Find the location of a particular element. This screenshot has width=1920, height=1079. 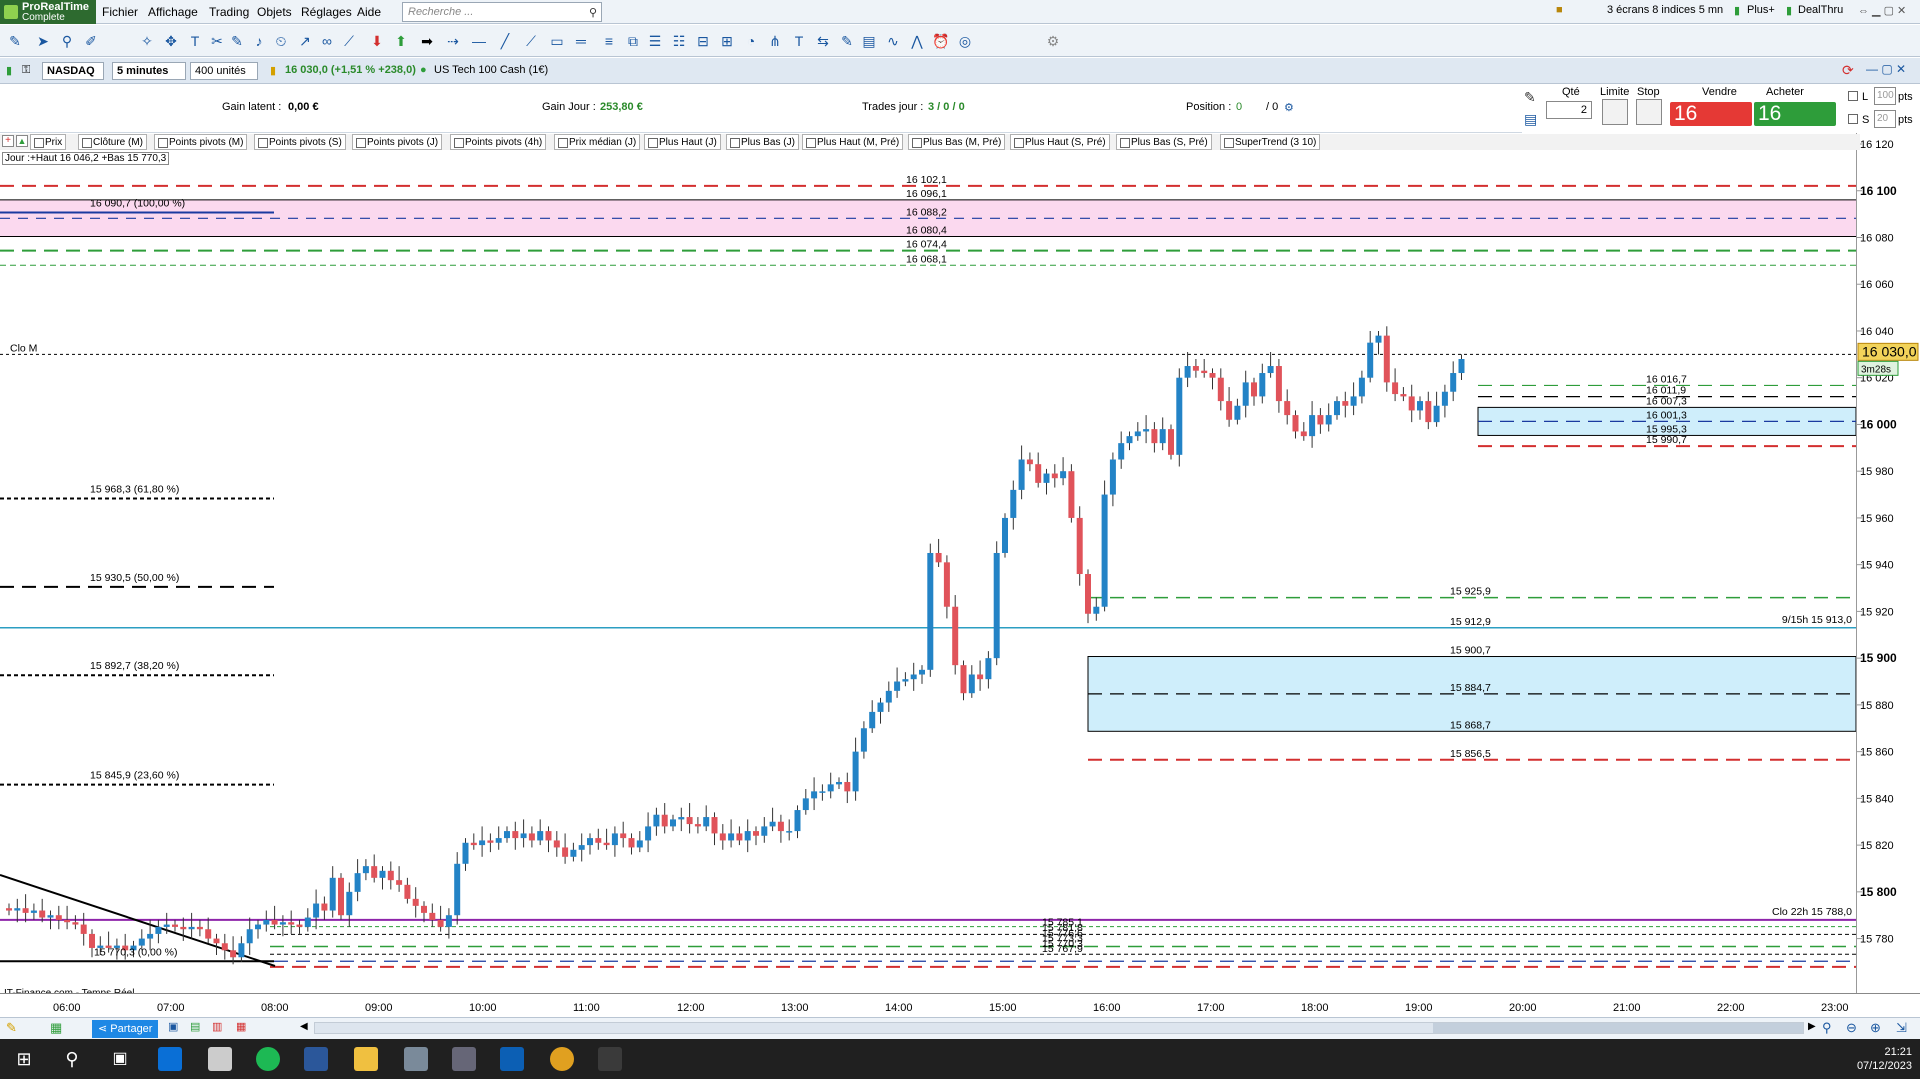

indicator-plus-bas-m: Plus Bas (M, Pré) is located at coordinates (957, 142).